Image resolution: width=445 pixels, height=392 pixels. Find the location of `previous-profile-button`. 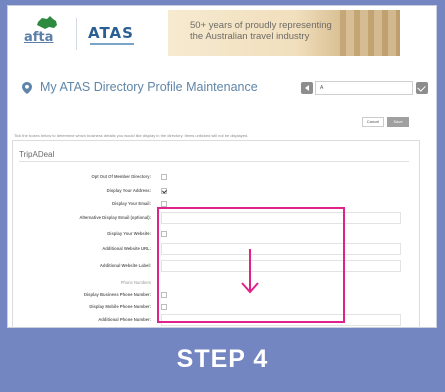

previous-profile-button is located at coordinates (307, 88).